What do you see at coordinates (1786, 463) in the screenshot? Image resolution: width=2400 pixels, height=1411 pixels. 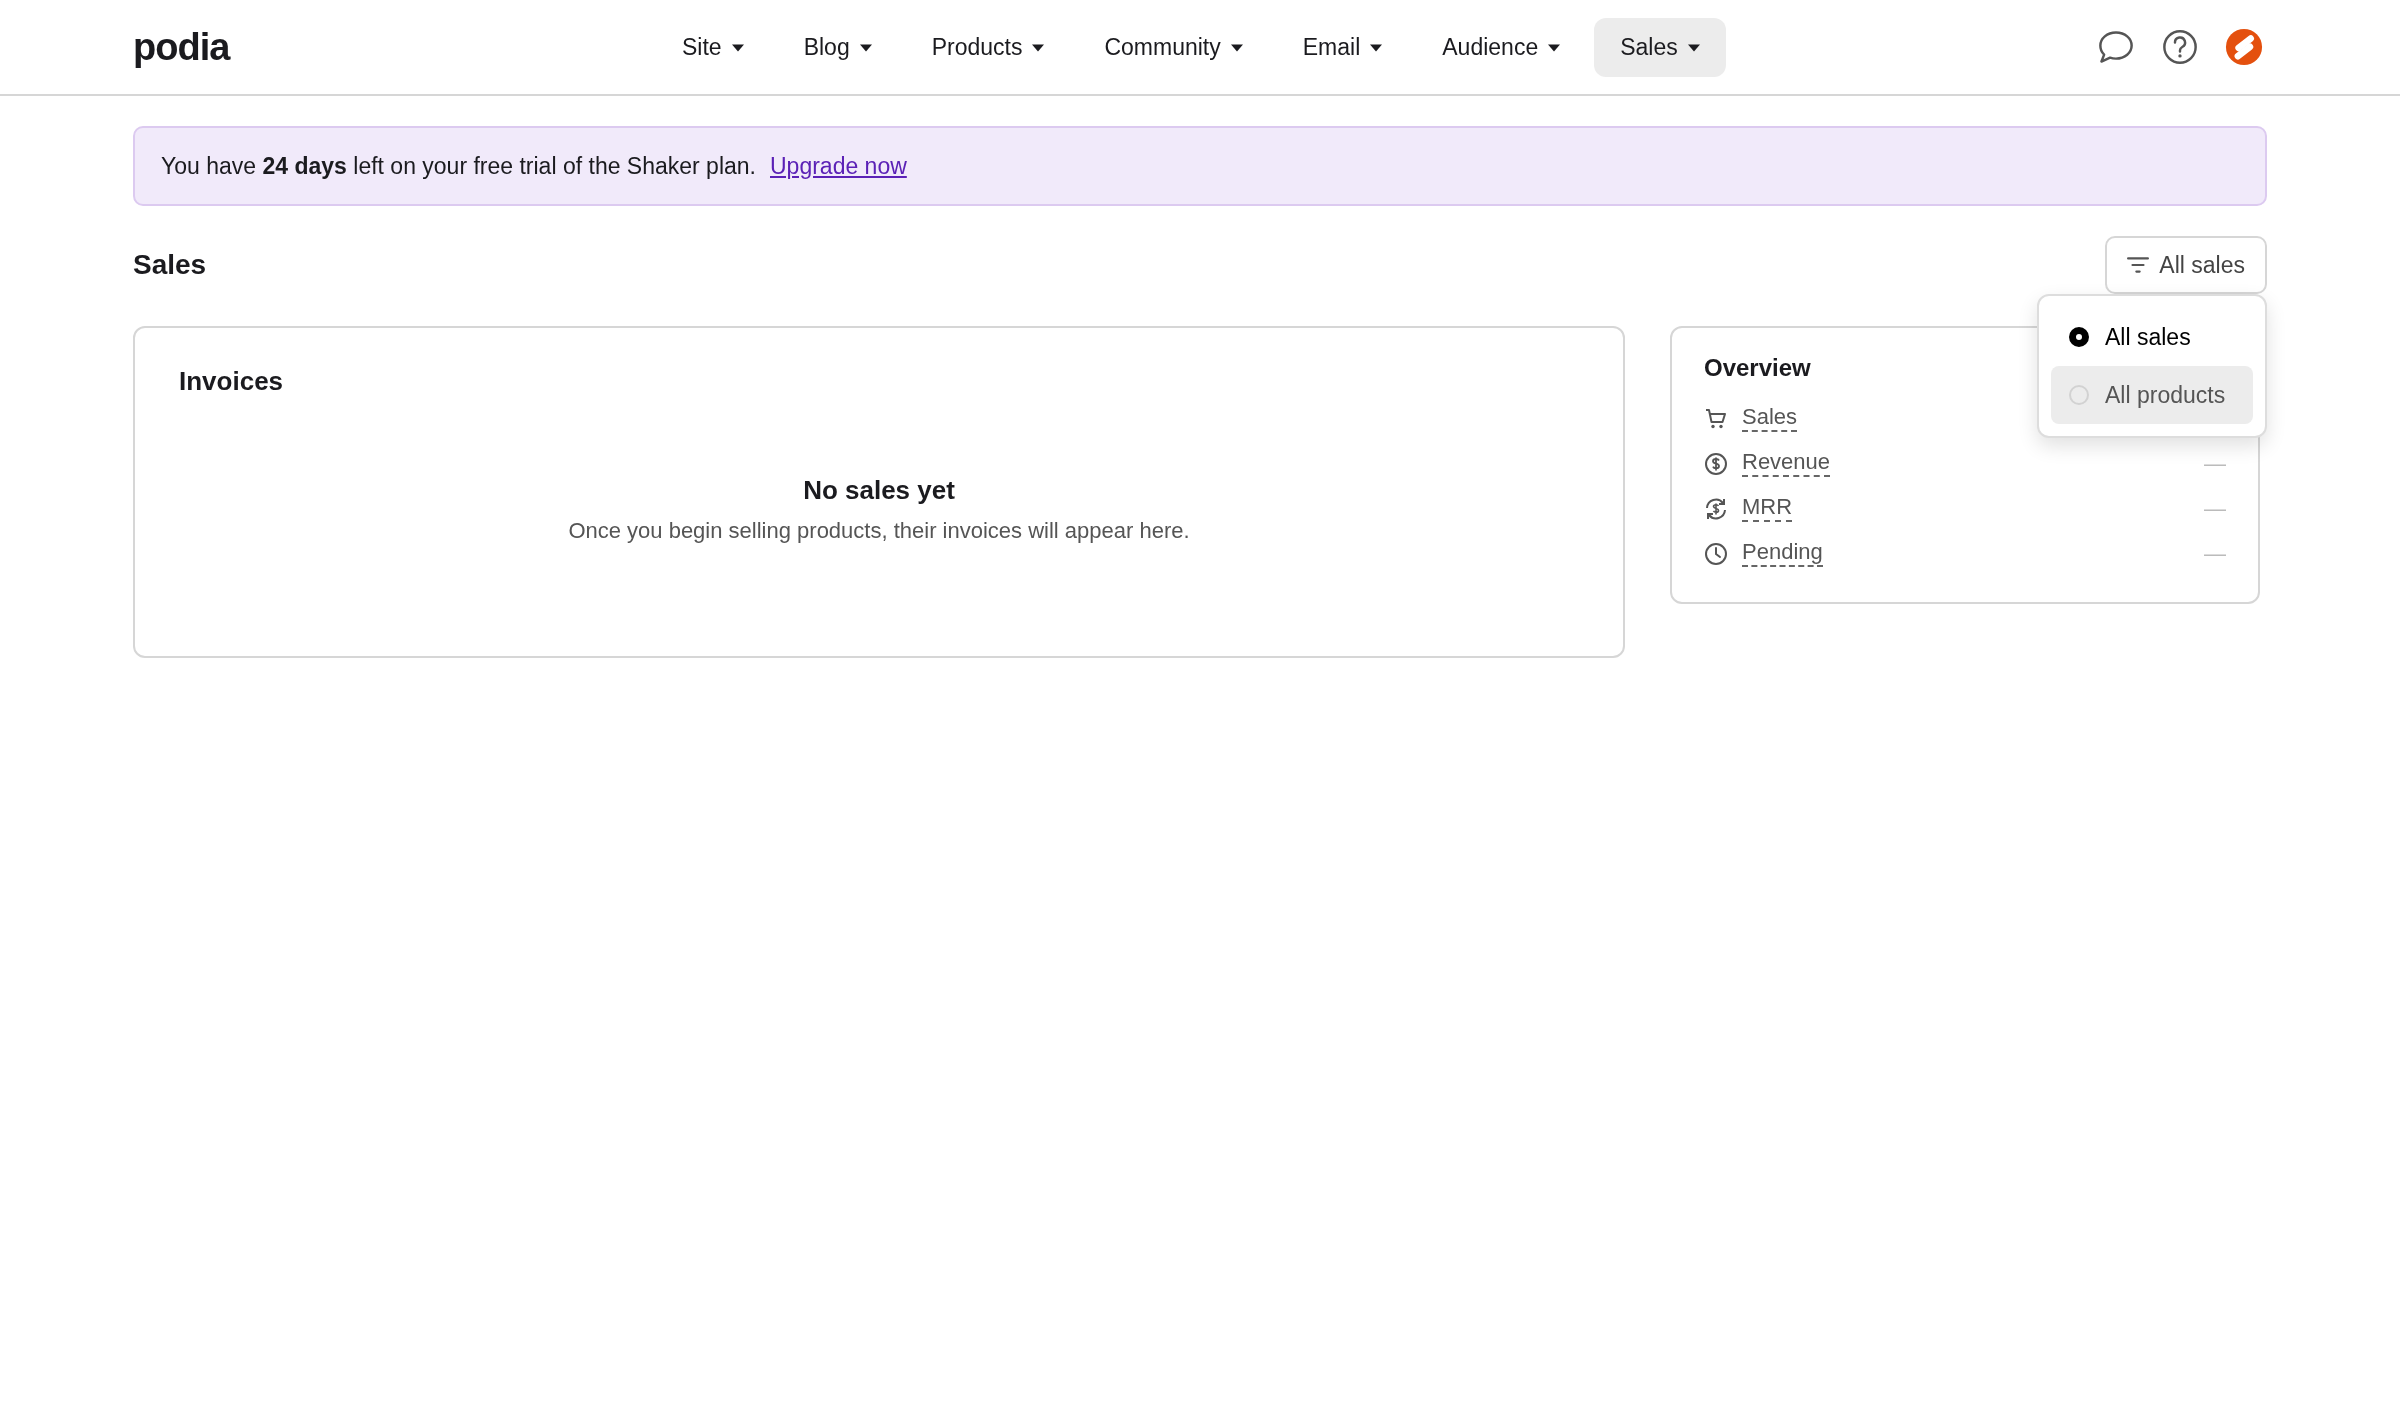 I see `metric-label: Revenue` at bounding box center [1786, 463].